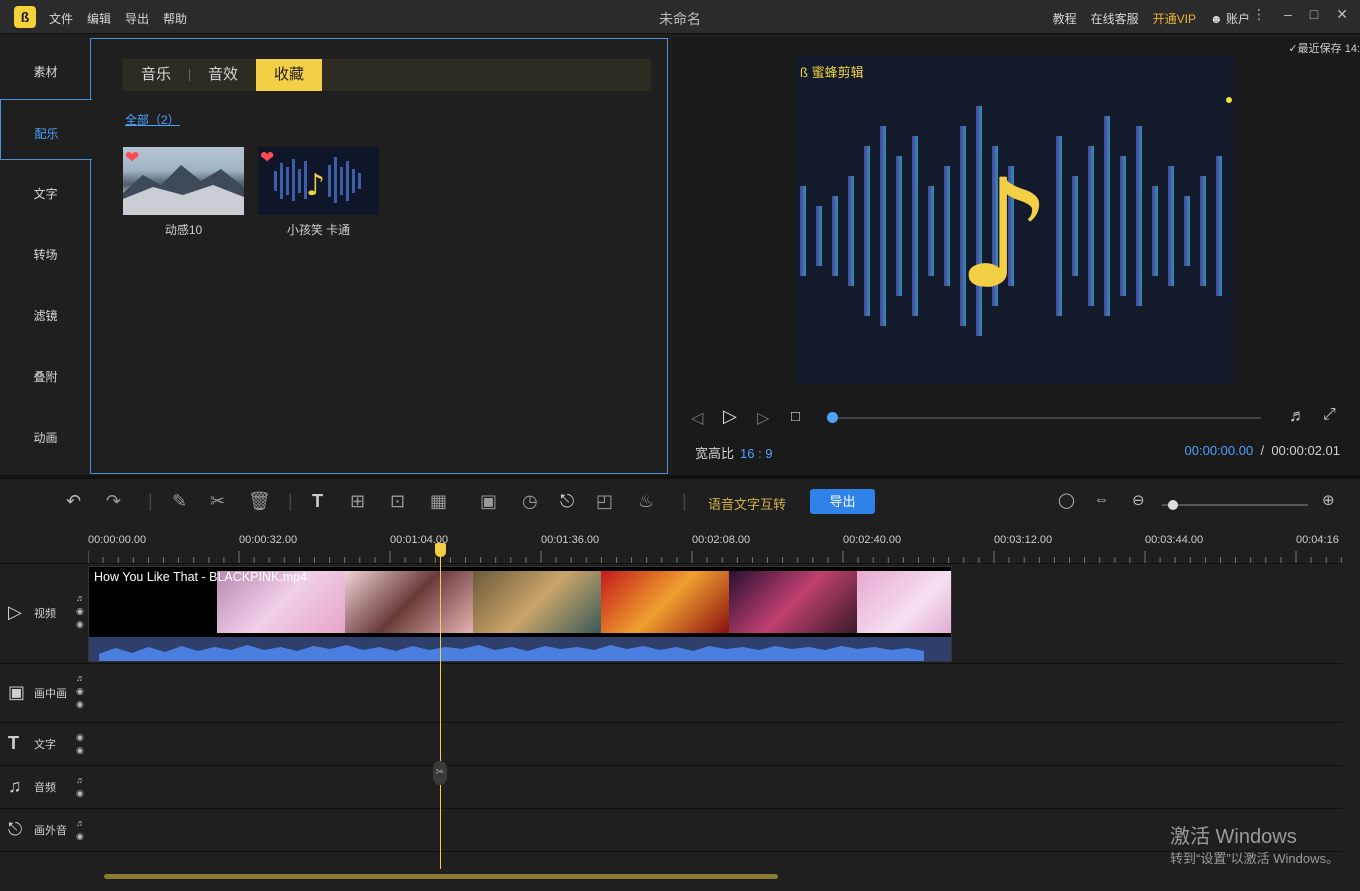  What do you see at coordinates (156, 75) in the screenshot?
I see `tab-music: 音乐` at bounding box center [156, 75].